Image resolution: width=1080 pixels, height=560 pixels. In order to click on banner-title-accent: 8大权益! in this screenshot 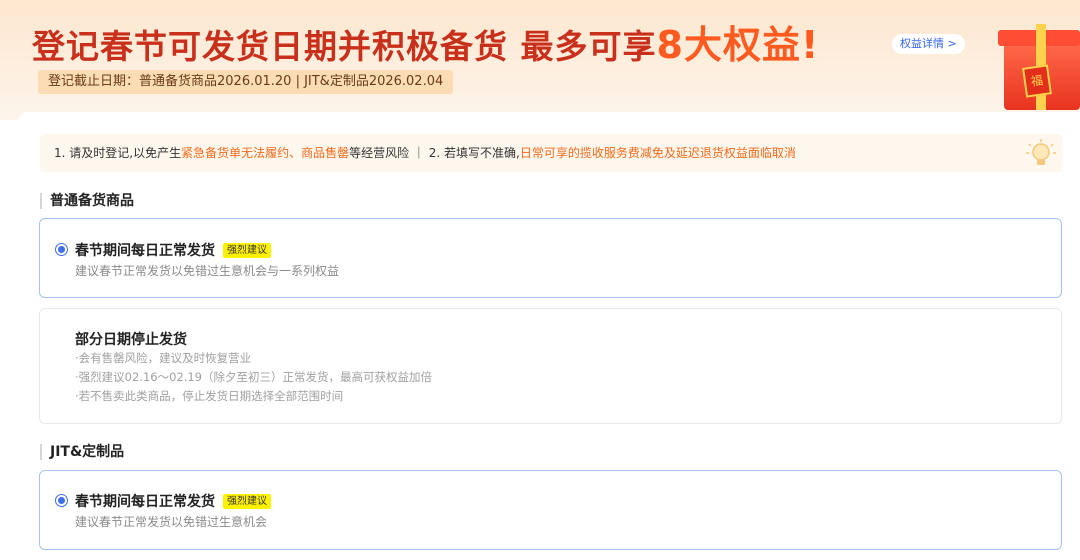, I will do `click(738, 45)`.